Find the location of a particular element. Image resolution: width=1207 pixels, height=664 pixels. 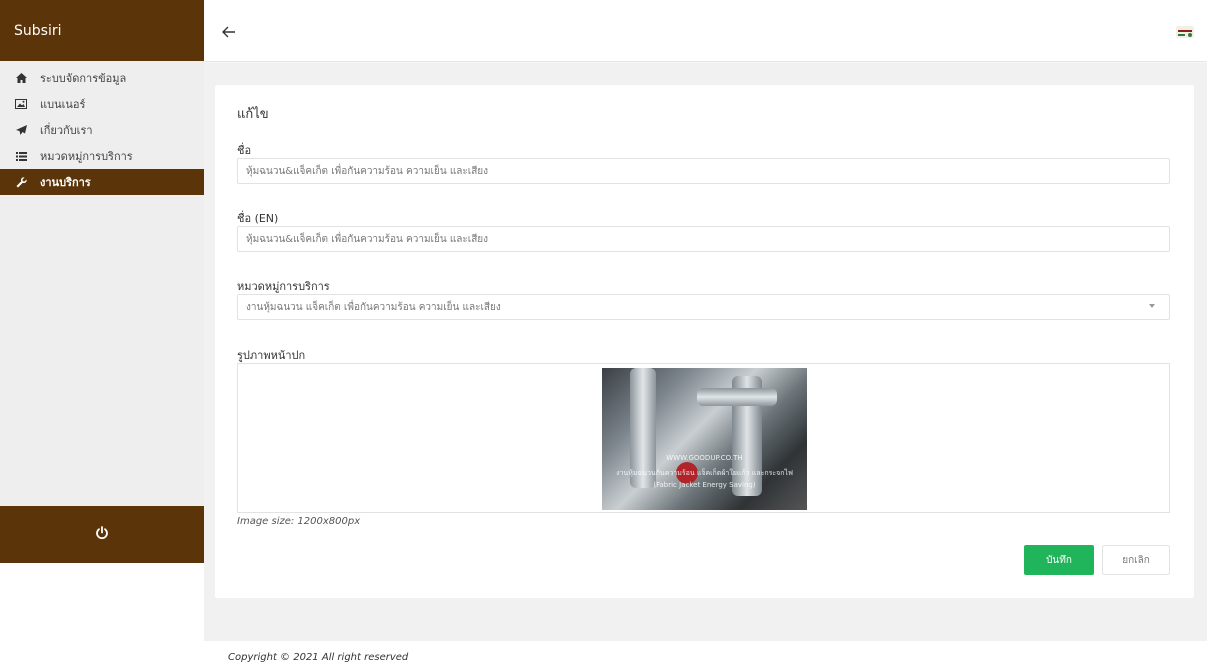

sidebar-item-label: หมวดหมู่การบริการ is located at coordinates (86, 156).